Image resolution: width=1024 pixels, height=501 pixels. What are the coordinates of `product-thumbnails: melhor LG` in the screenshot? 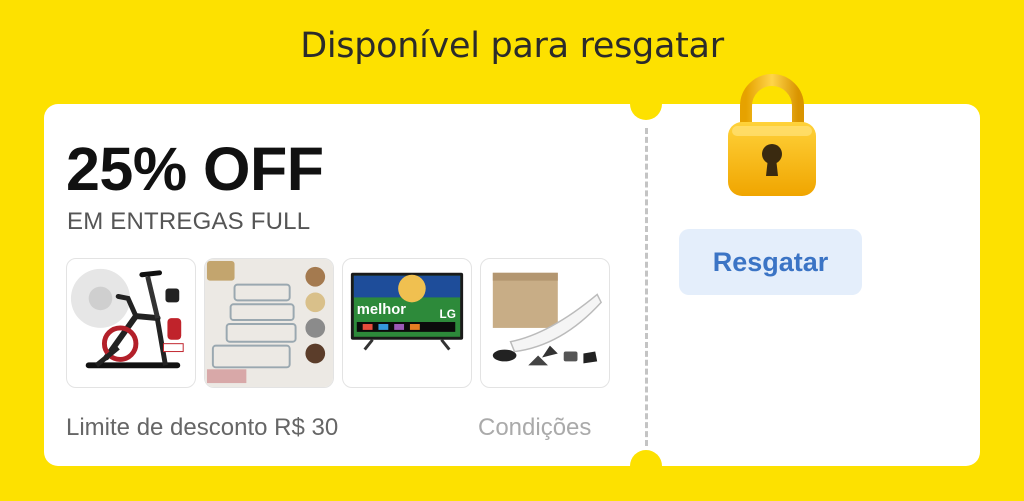 It's located at (338, 323).